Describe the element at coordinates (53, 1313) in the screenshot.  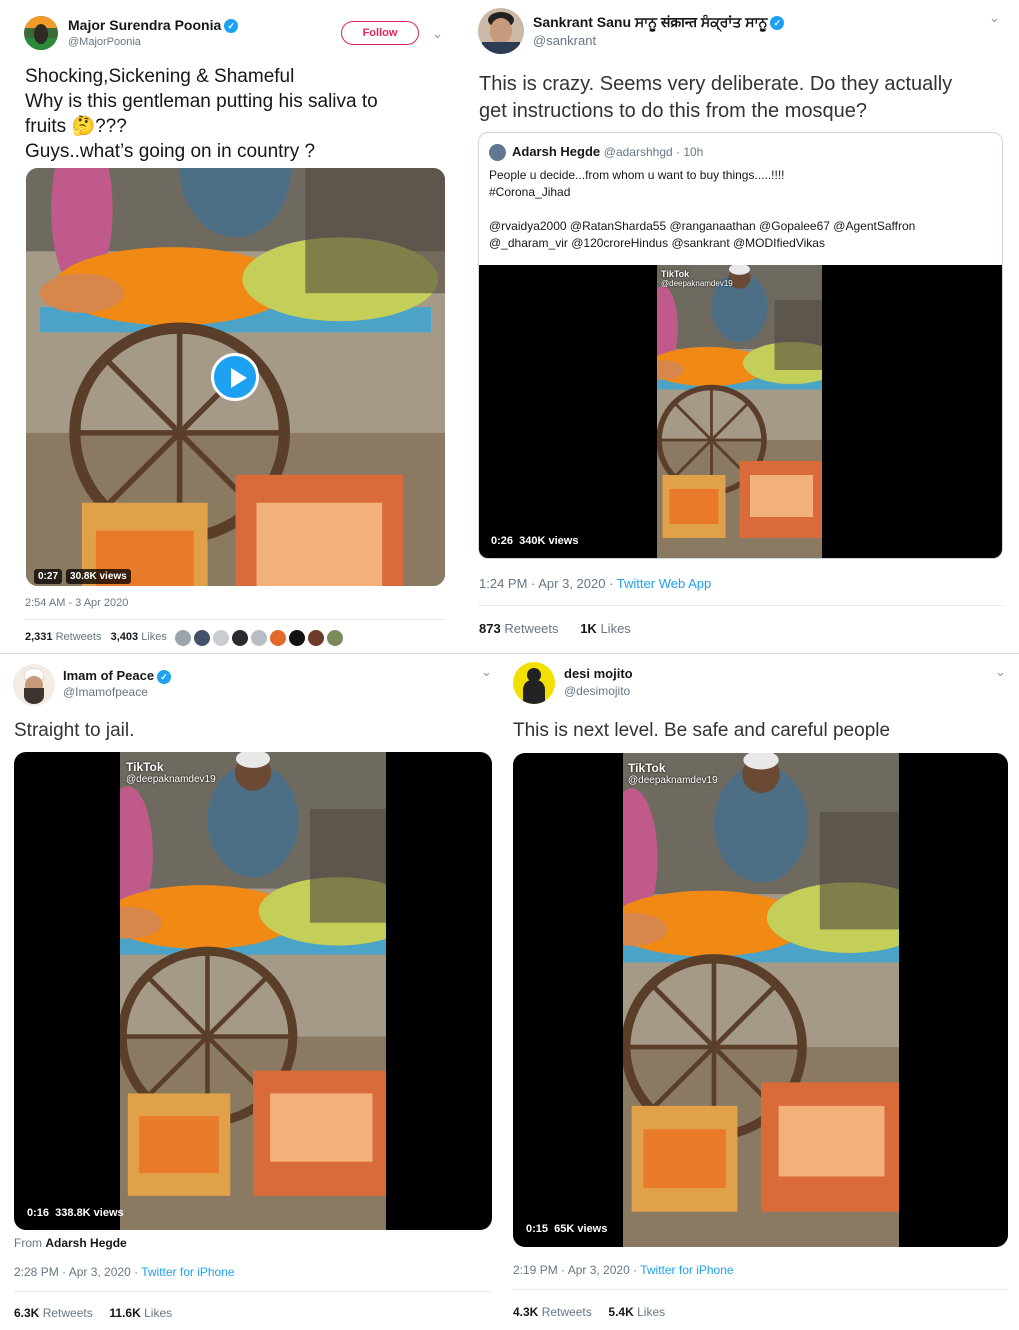
I see `retweet-count: 6.3K Retweets` at that location.